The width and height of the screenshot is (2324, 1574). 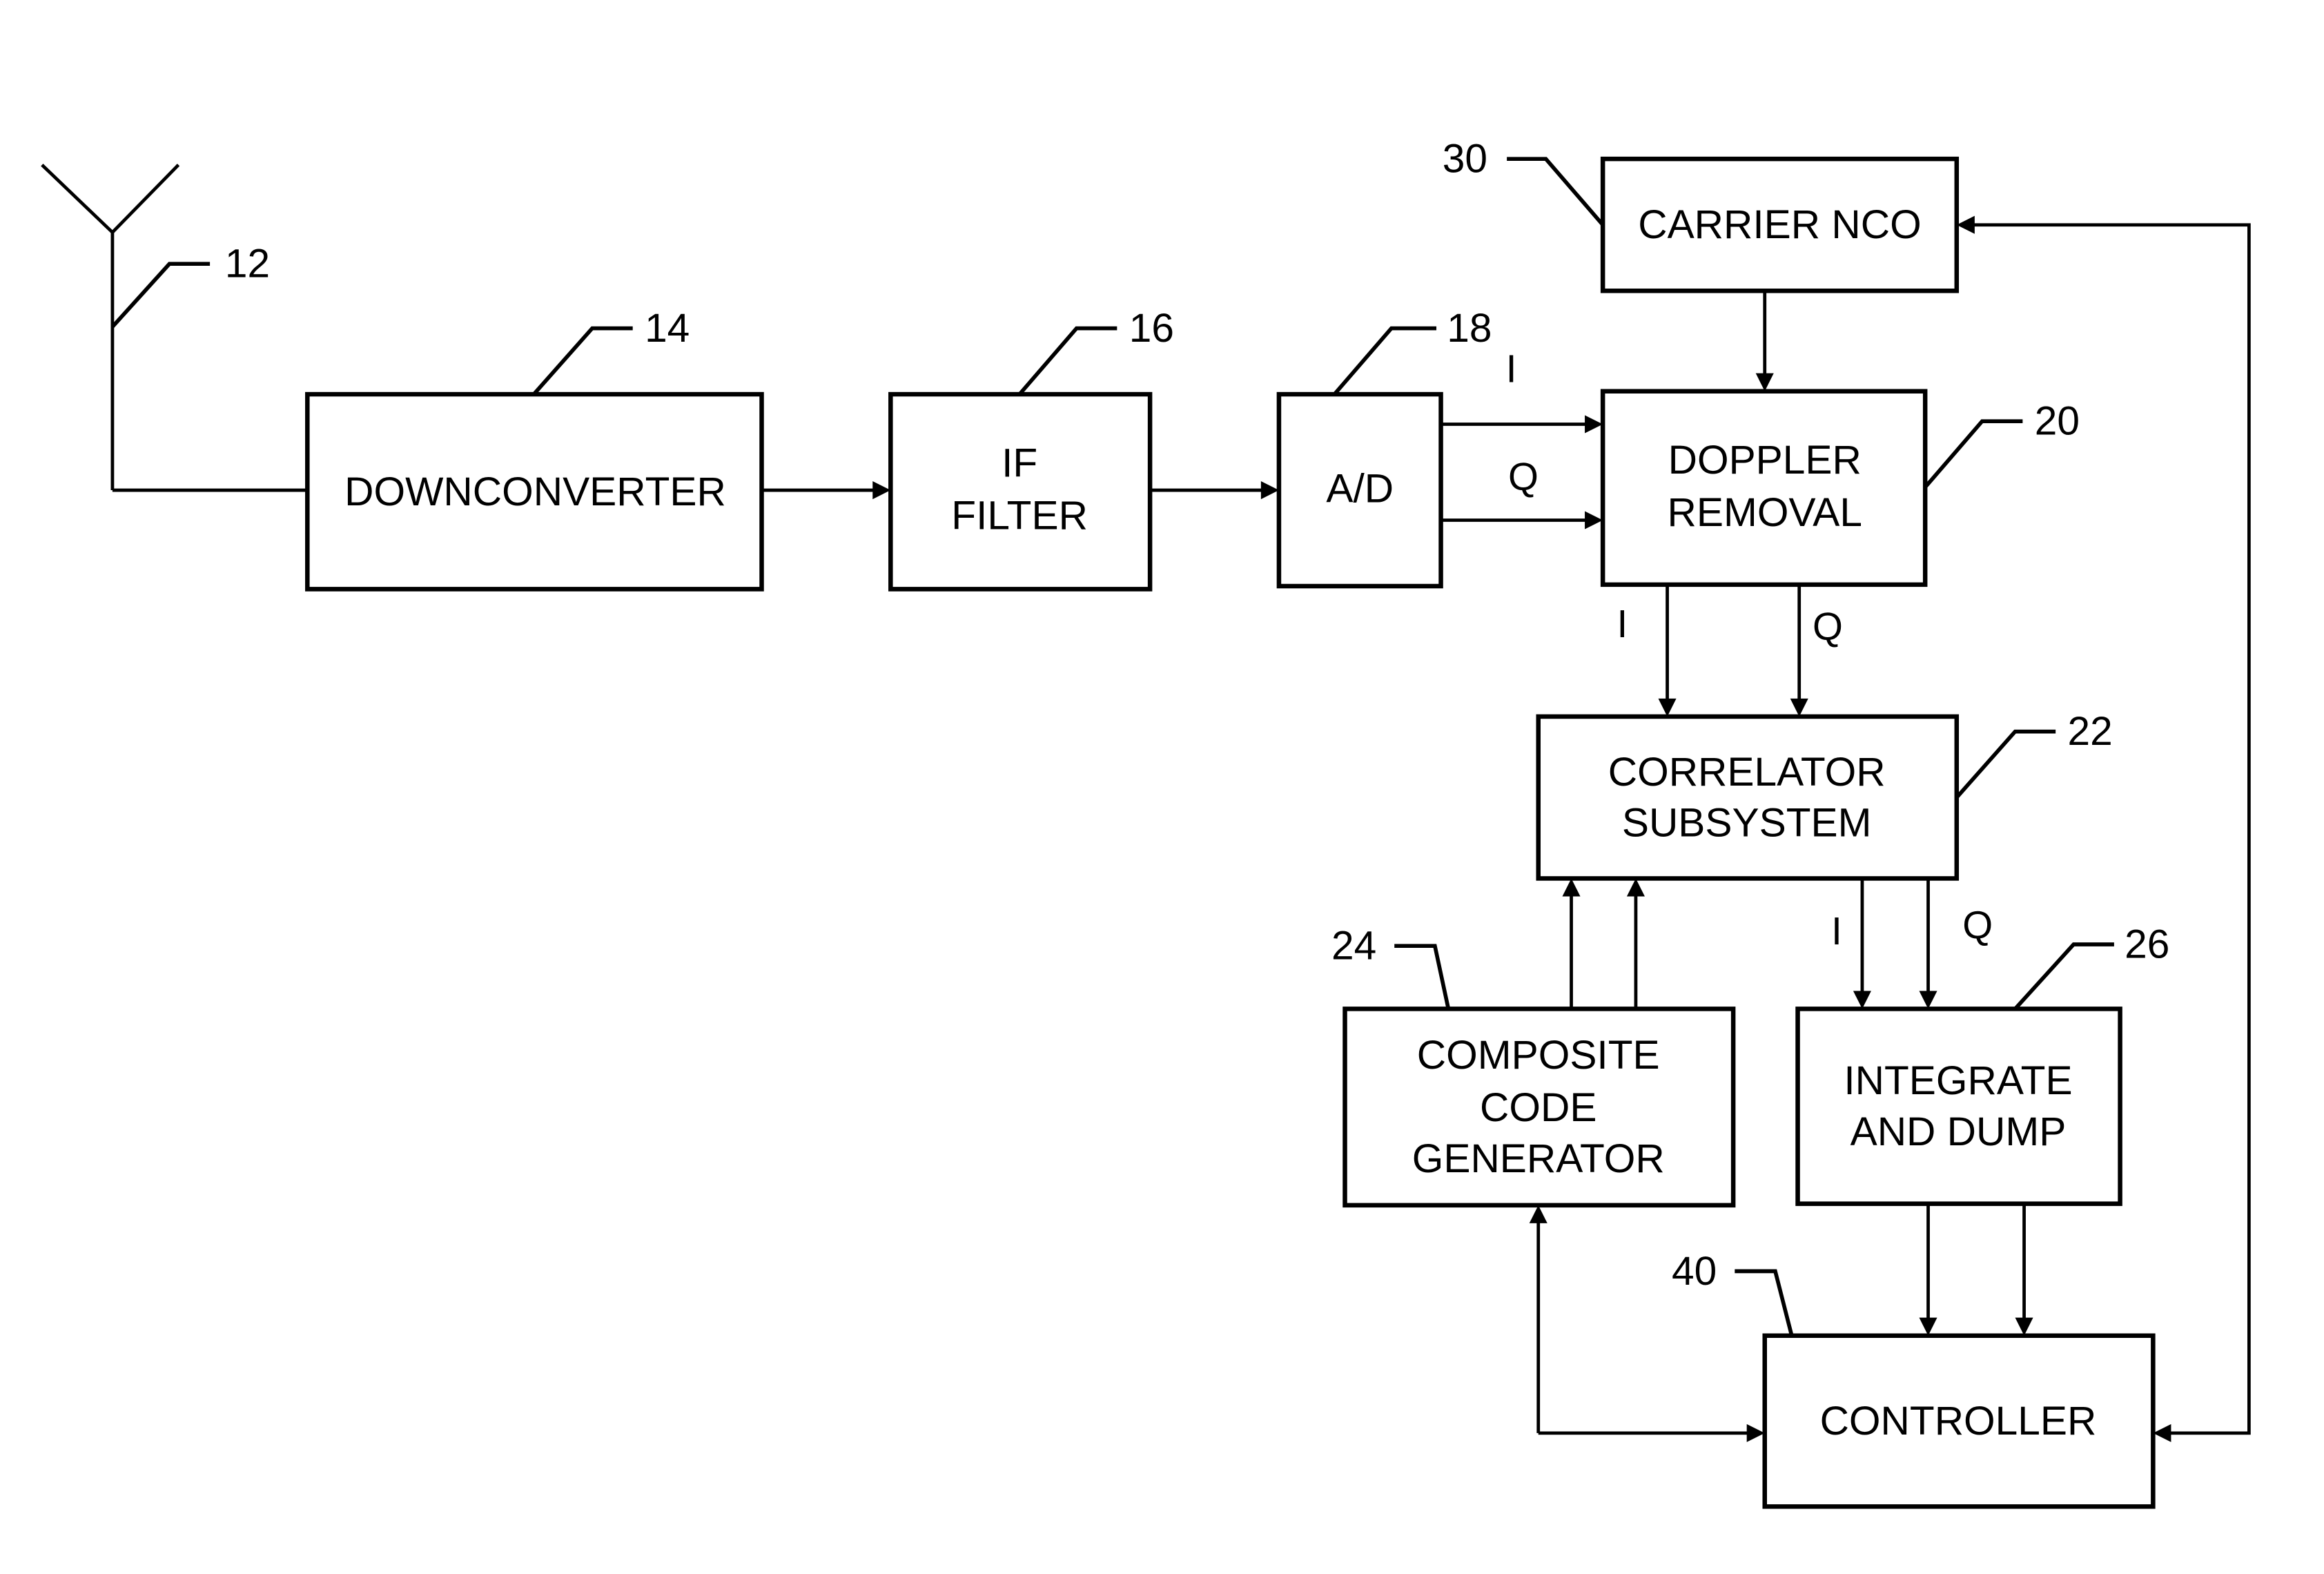 I want to click on doppler-i-label: I, so click(x=1622, y=624).